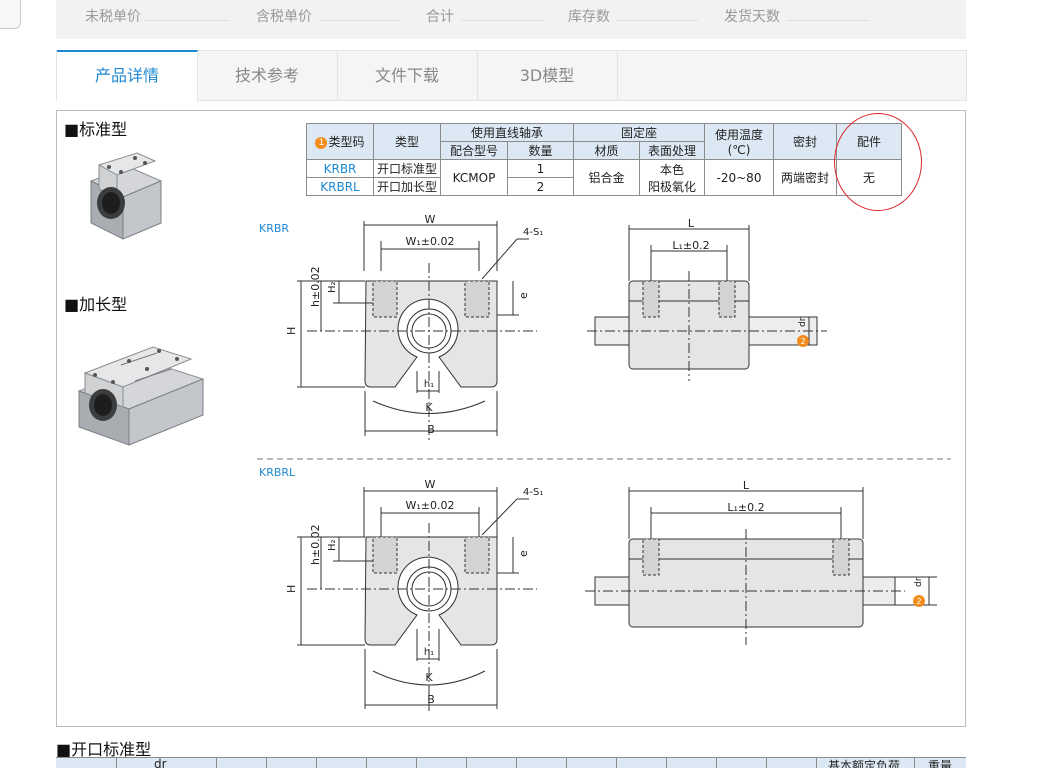 This screenshot has height=768, width=1037. Describe the element at coordinates (547, 75) in the screenshot. I see `tab-3d-model: 3D模型` at that location.